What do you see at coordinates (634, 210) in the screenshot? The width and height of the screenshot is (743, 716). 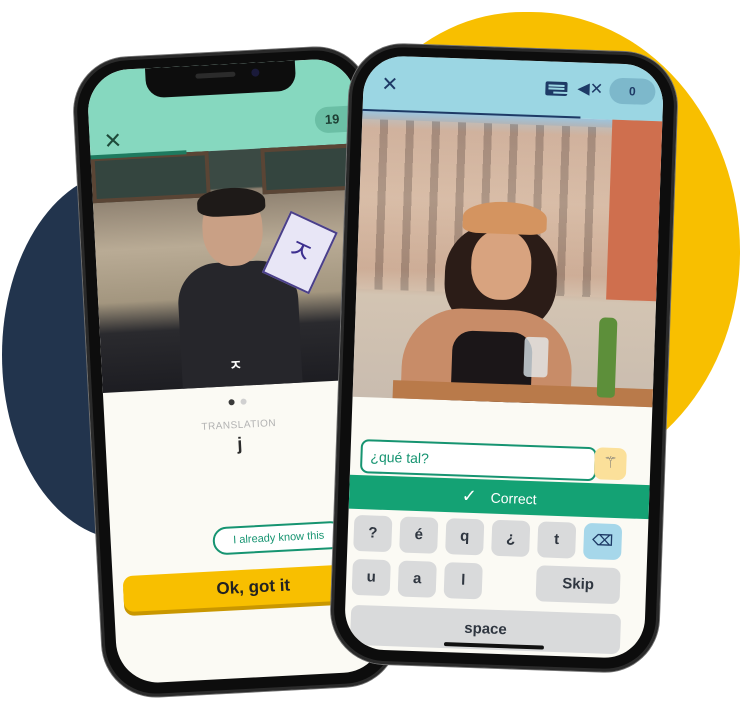 I see `building-decor` at bounding box center [634, 210].